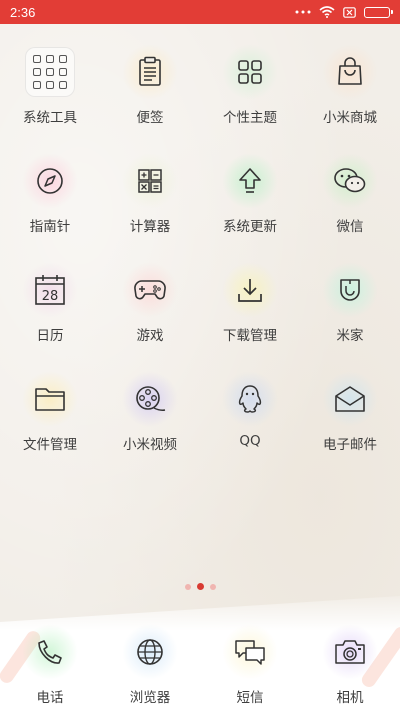 The image size is (400, 711). I want to click on app-label: 游戏, so click(150, 336).